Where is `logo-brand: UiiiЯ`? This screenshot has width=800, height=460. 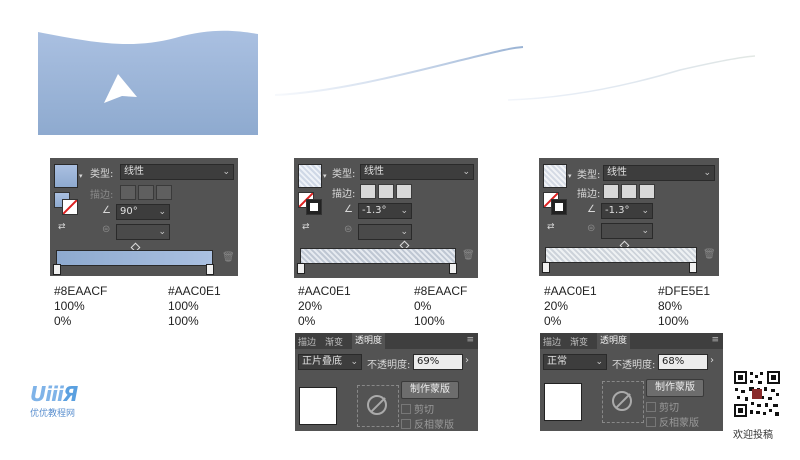
logo-brand: UiiiЯ is located at coordinates (54, 394).